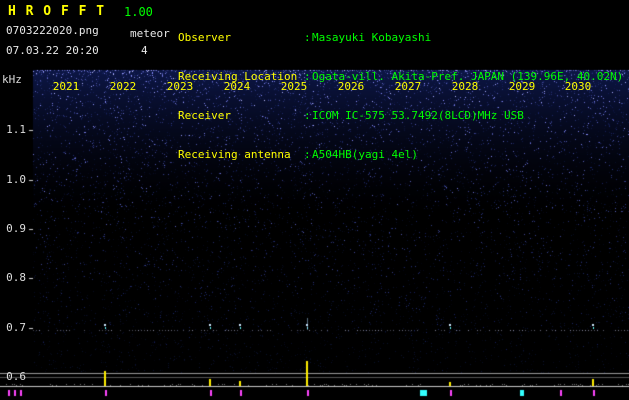 The height and width of the screenshot is (400, 629). What do you see at coordinates (234, 154) in the screenshot?
I see `info-label: Receiving antenna` at bounding box center [234, 154].